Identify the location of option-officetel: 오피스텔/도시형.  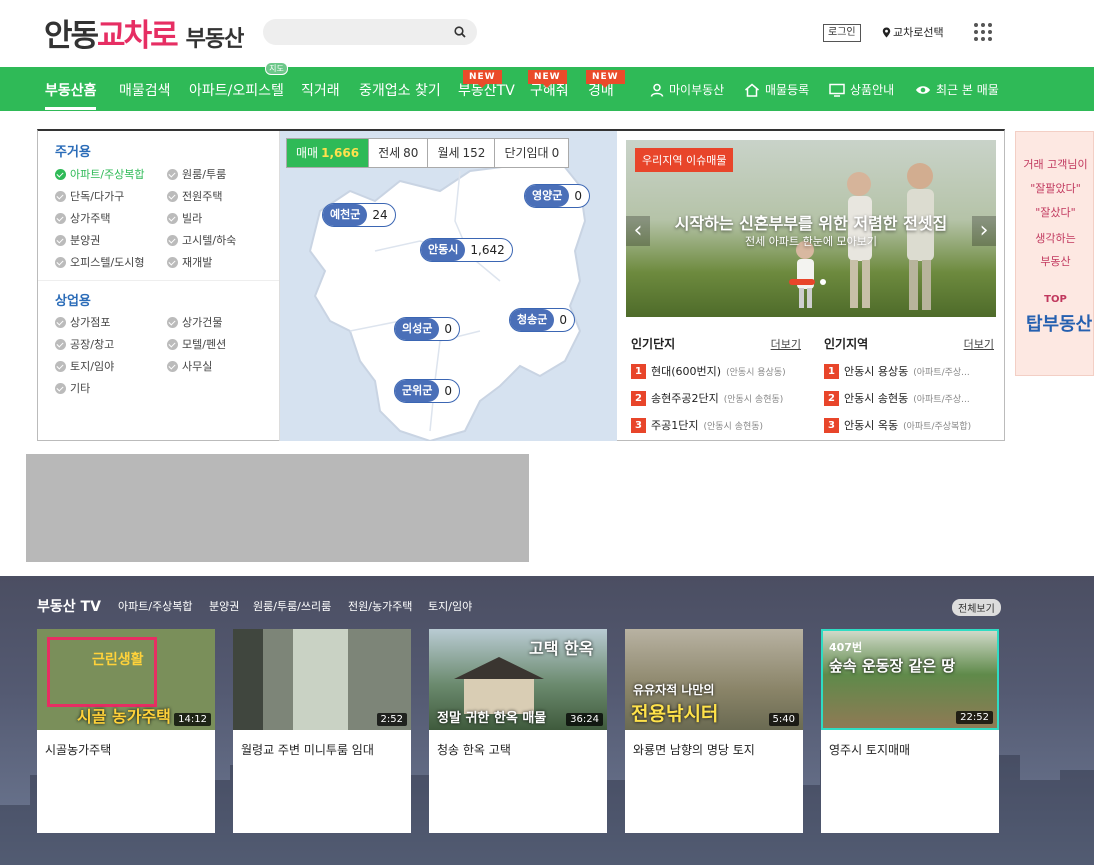
(100, 262).